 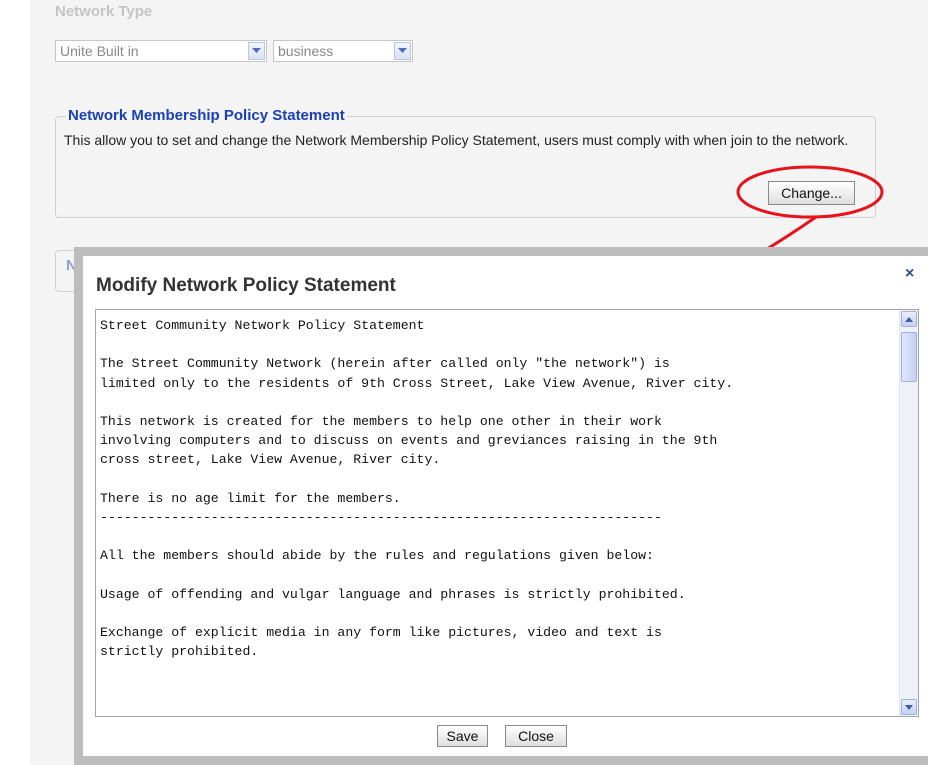 I want to click on network-type-select: Unite Built in, so click(x=161, y=51).